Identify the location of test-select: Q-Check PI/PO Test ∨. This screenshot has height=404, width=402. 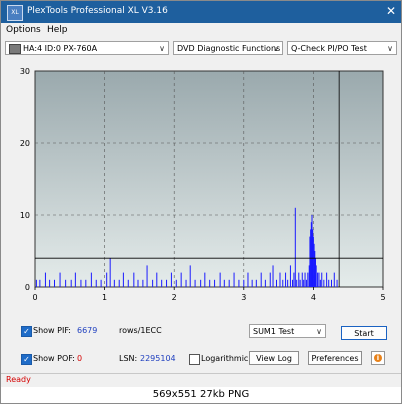
(342, 48).